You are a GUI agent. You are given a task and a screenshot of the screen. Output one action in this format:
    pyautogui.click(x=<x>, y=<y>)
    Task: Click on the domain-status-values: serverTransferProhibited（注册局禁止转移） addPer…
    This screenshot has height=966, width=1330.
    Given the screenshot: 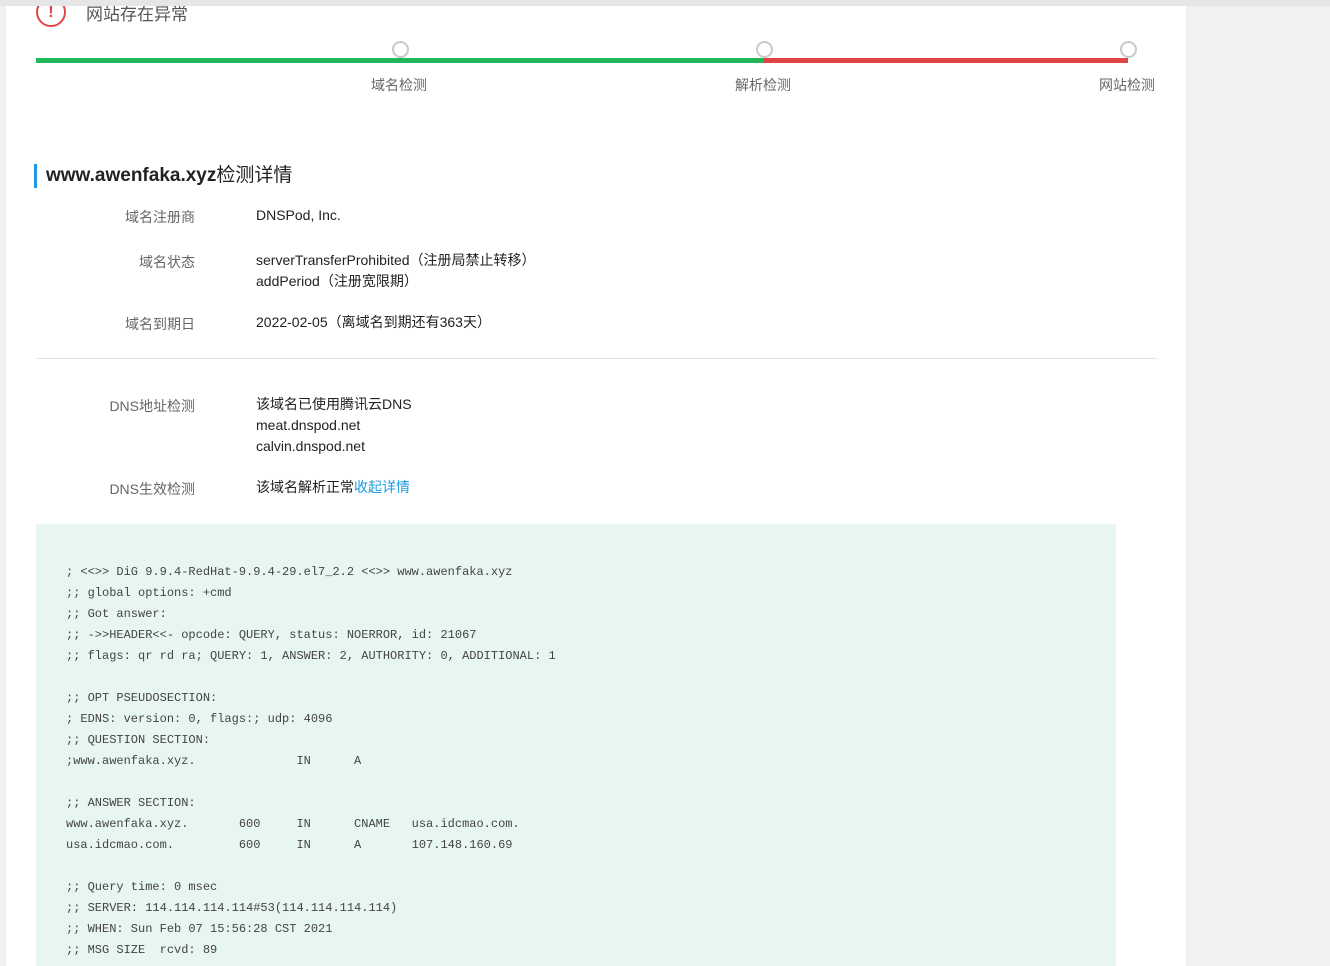 What is the action you would take?
    pyautogui.click(x=396, y=271)
    